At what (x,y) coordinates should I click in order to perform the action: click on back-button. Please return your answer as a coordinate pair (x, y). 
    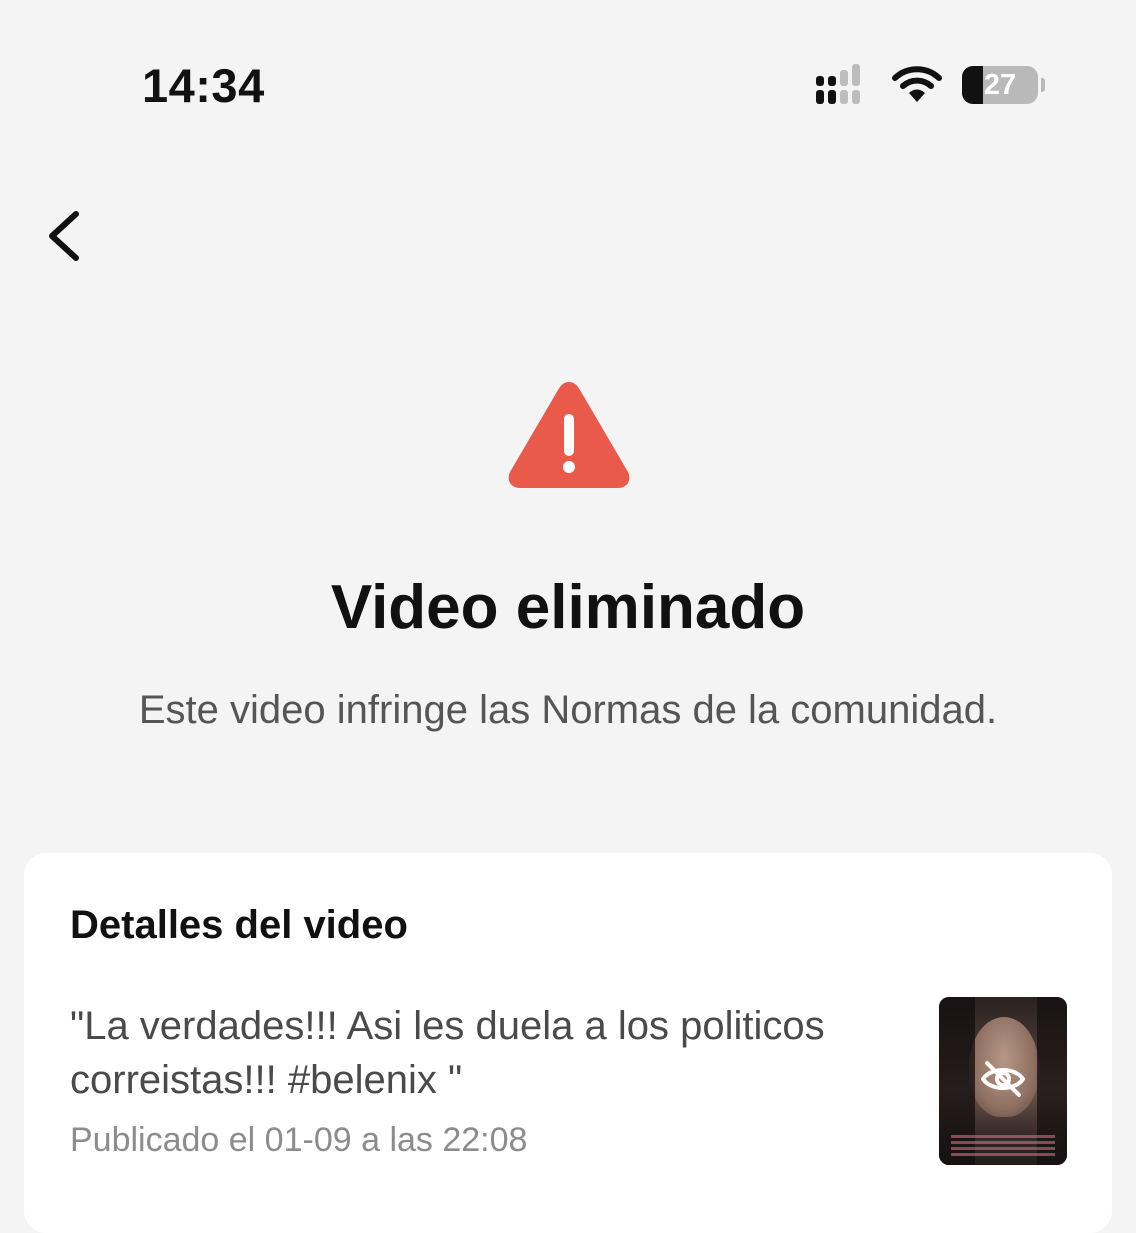
    Looking at the image, I should click on (66, 235).